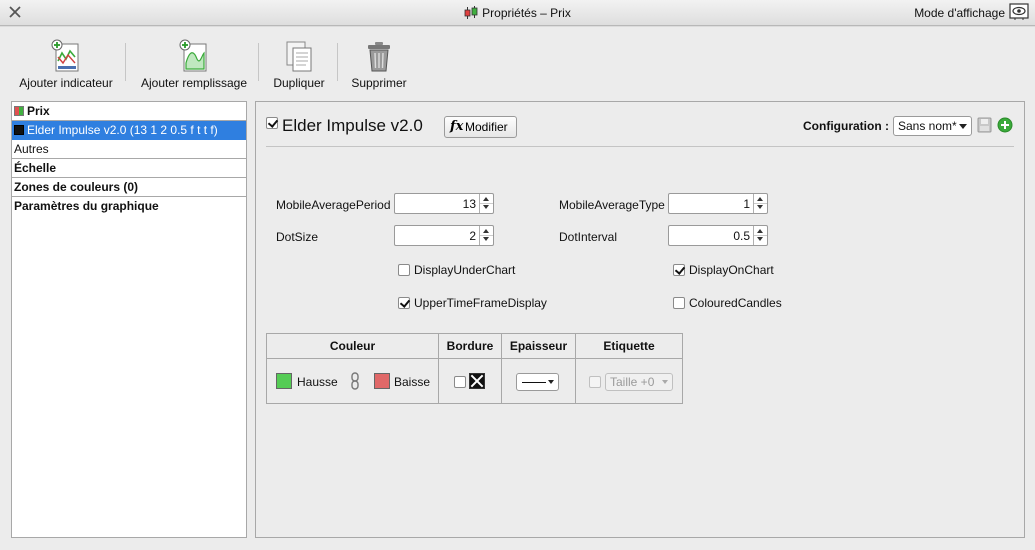  Describe the element at coordinates (122, 130) in the screenshot. I see `tree-item-label: Elder Impulse v2.0 (13 1 2 0.5 f t t f)` at that location.